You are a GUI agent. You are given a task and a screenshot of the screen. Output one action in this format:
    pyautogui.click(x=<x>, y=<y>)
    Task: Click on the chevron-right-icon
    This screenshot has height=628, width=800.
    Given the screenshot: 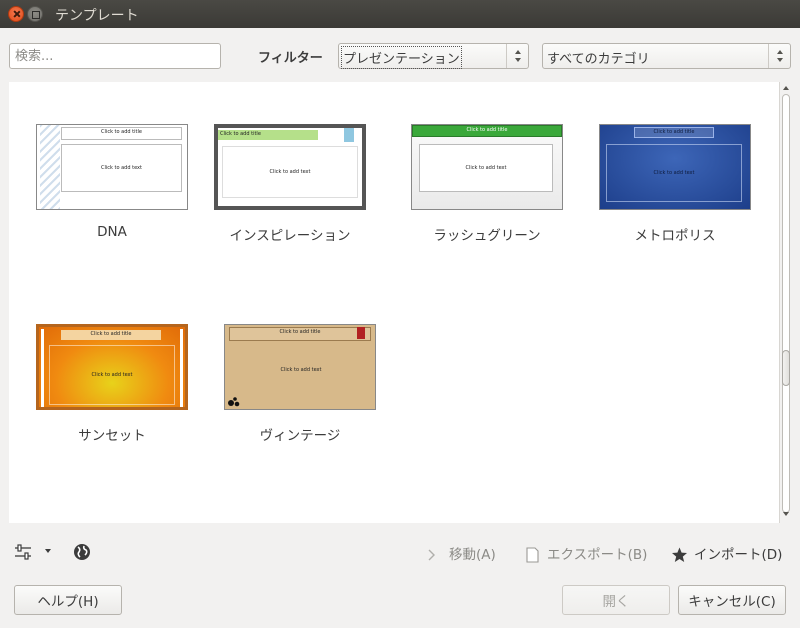 What is the action you would take?
    pyautogui.click(x=431, y=555)
    